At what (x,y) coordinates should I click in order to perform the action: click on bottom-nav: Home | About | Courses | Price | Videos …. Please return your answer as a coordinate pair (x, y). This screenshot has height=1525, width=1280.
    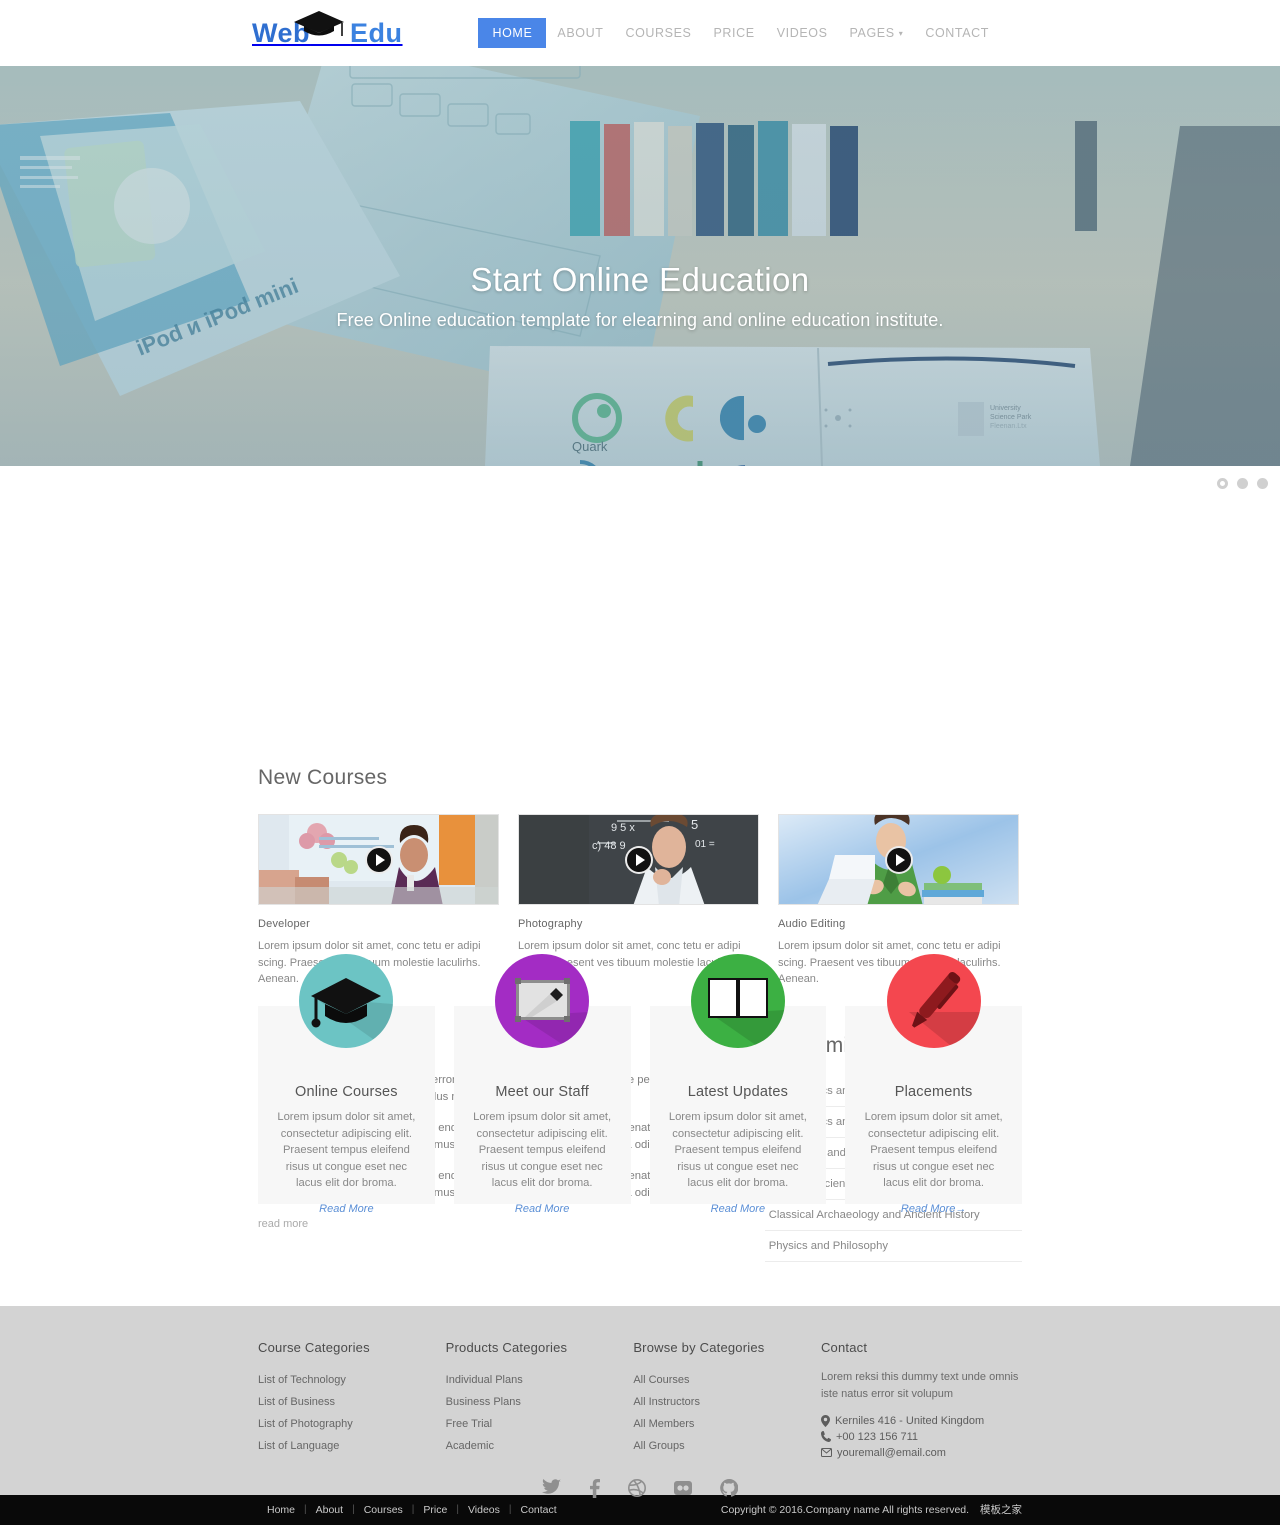
    Looking at the image, I should click on (412, 1510).